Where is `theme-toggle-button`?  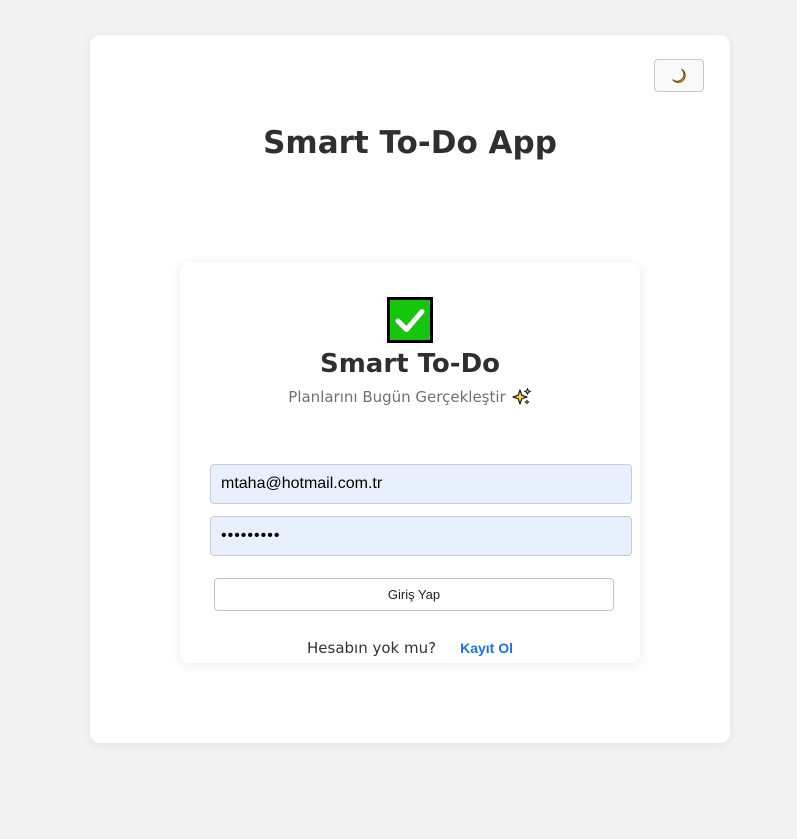 theme-toggle-button is located at coordinates (679, 75).